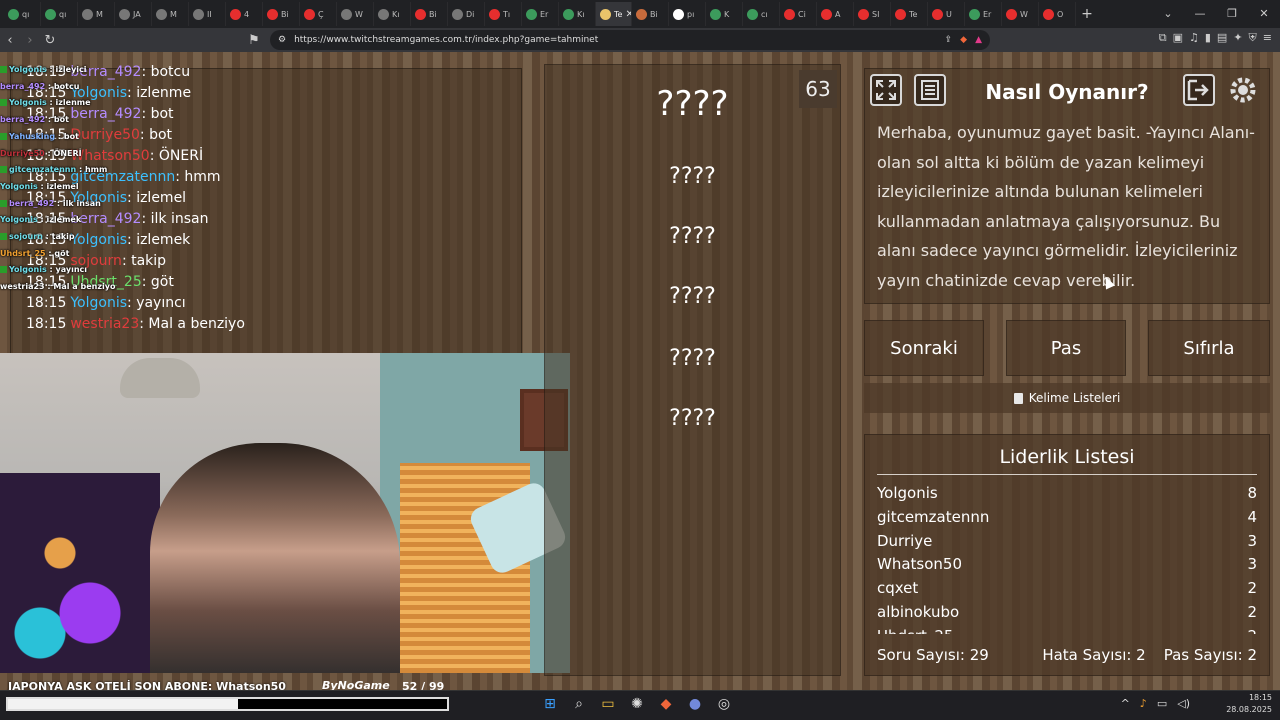 The image size is (1280, 720). I want to click on wallet-icon: ▤, so click(1222, 38).